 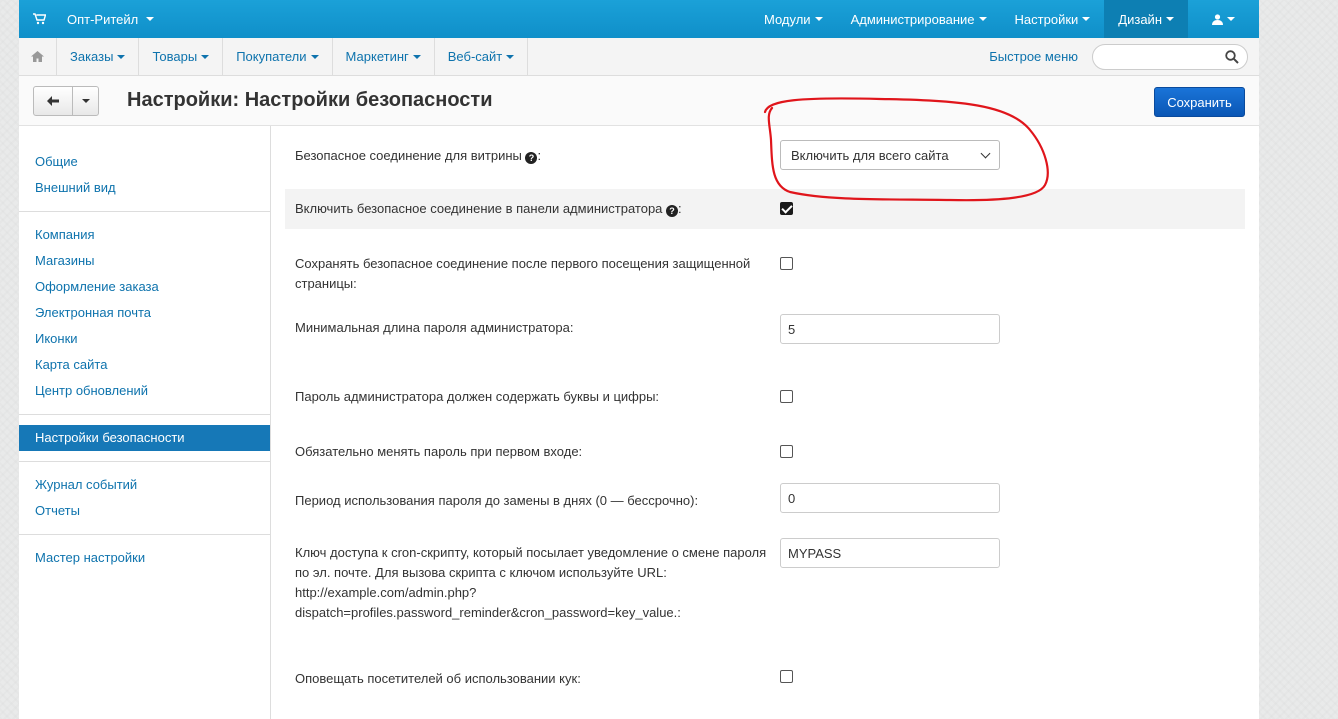 What do you see at coordinates (1223, 19) in the screenshot?
I see `user-menu` at bounding box center [1223, 19].